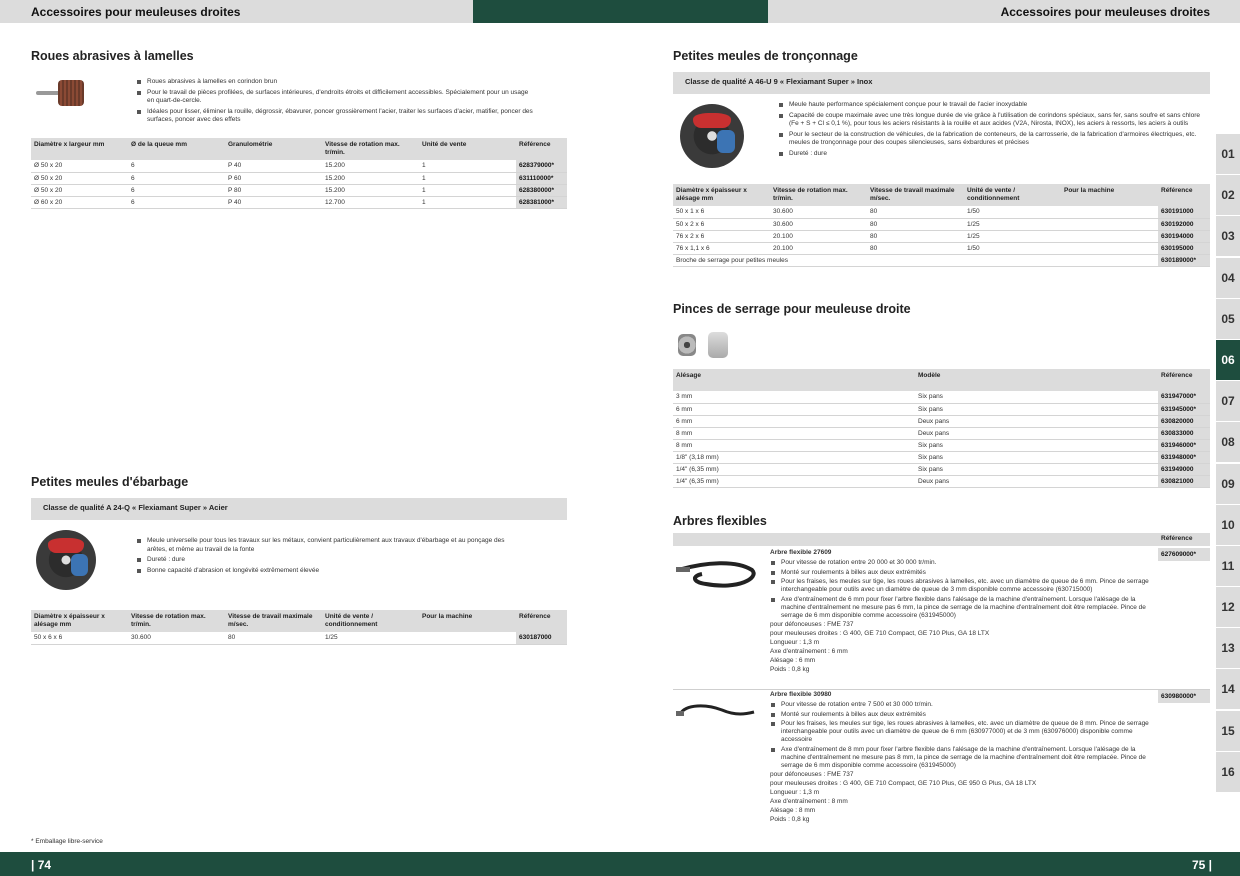  Describe the element at coordinates (79, 638) in the screenshot. I see `table-cell: 50 x 6 x 6` at that location.